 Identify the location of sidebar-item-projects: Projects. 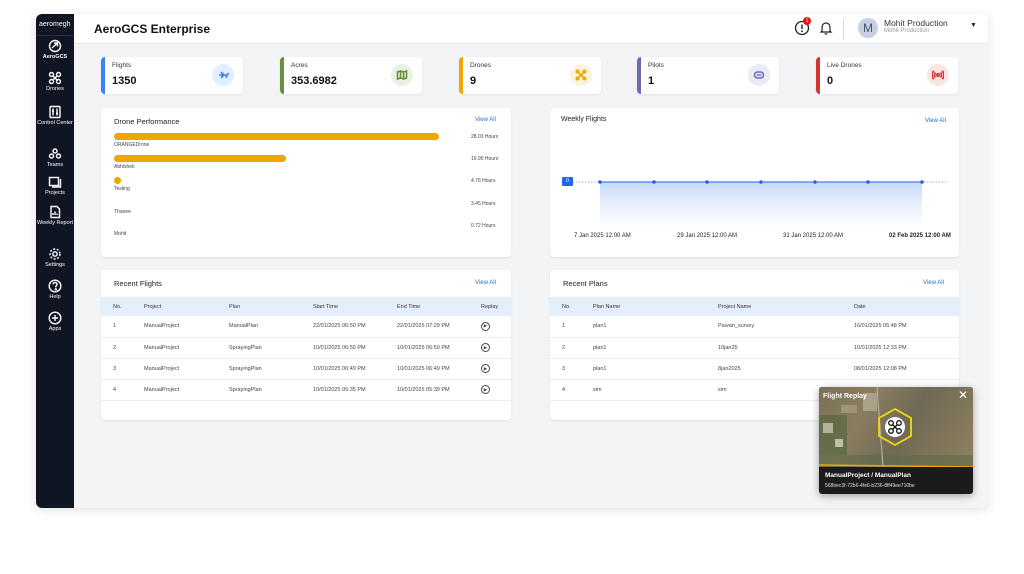
(55, 185).